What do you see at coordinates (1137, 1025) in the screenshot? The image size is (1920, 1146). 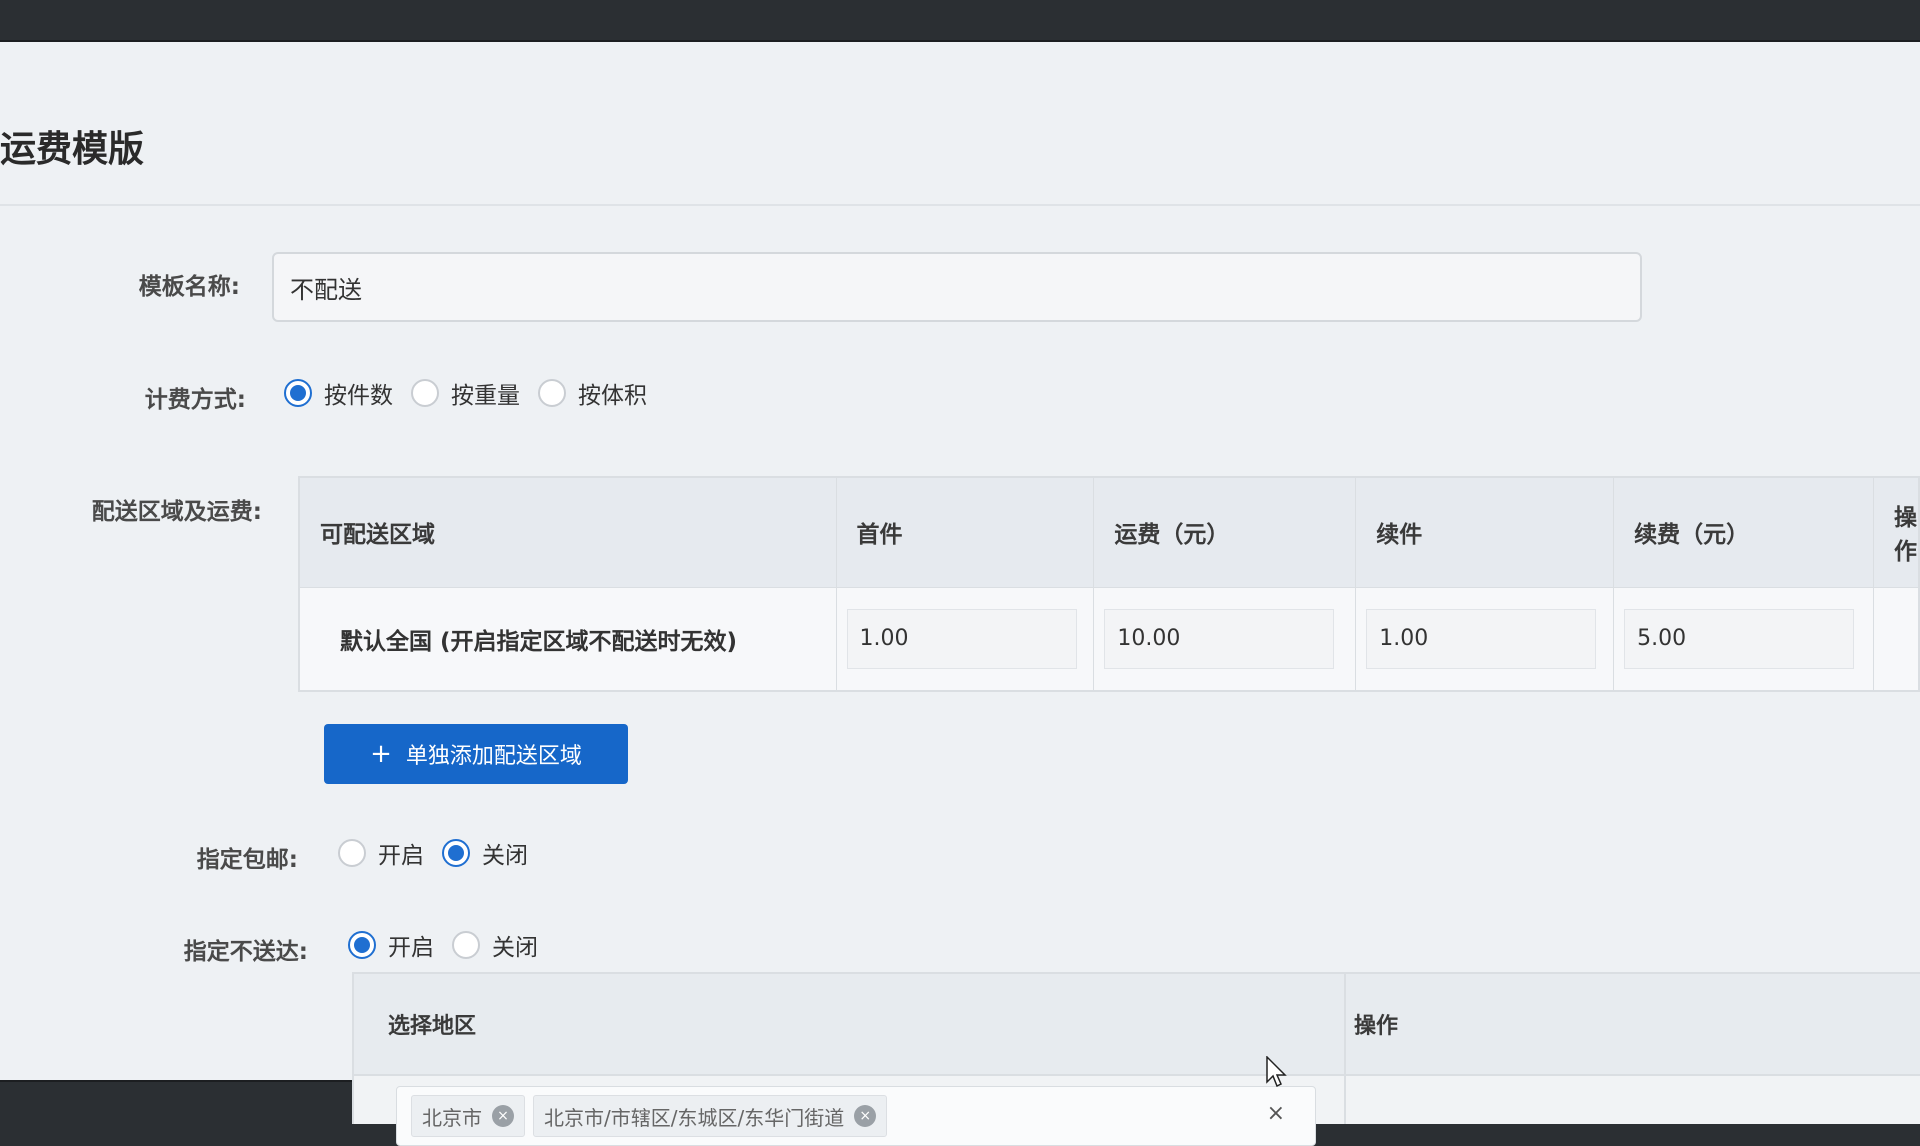 I see `region-table-header: 选择地区 操作` at bounding box center [1137, 1025].